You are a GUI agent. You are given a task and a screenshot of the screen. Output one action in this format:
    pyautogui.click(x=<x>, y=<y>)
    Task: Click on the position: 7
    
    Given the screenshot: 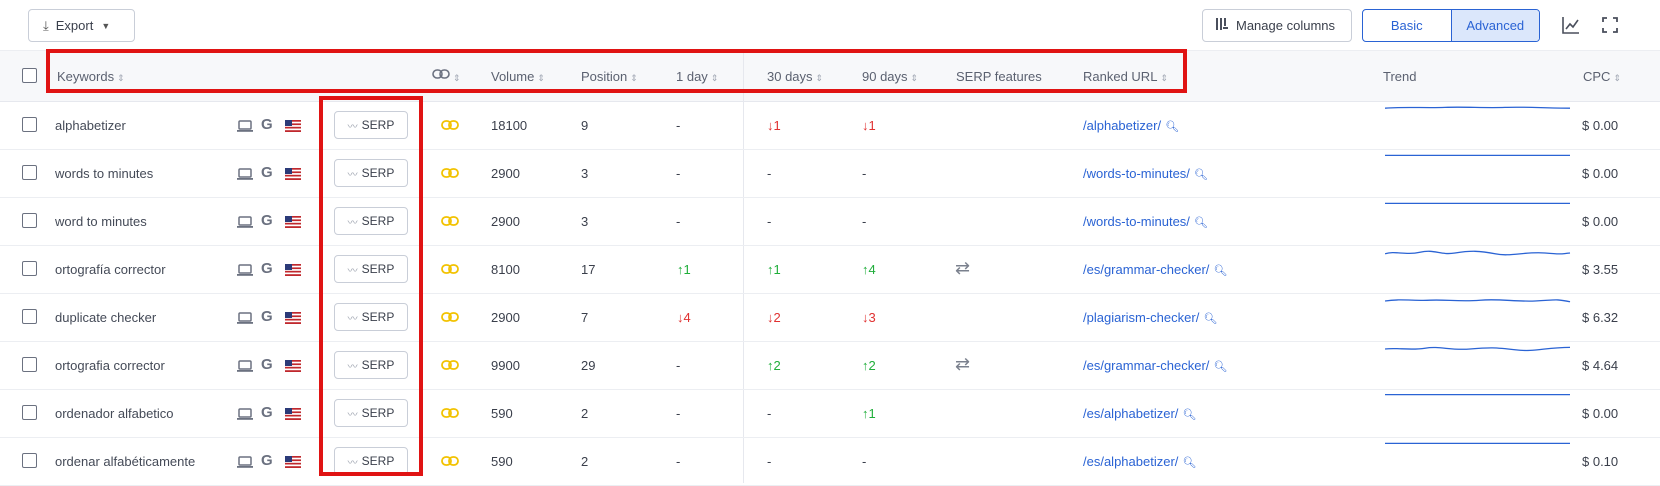 What is the action you would take?
    pyautogui.click(x=585, y=317)
    